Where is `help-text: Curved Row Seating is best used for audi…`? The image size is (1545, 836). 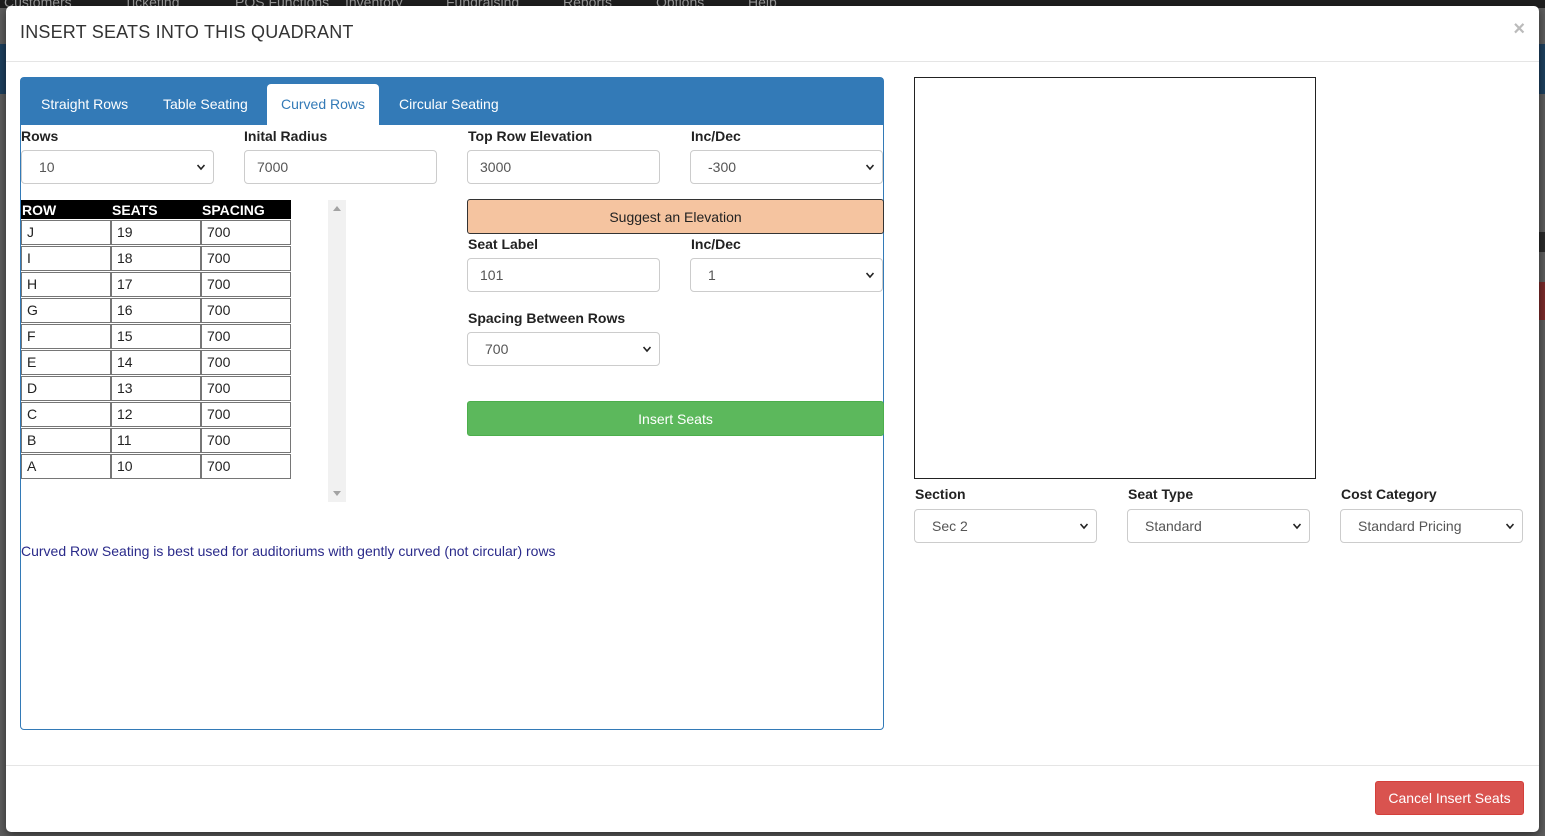
help-text: Curved Row Seating is best used for audi… is located at coordinates (288, 551).